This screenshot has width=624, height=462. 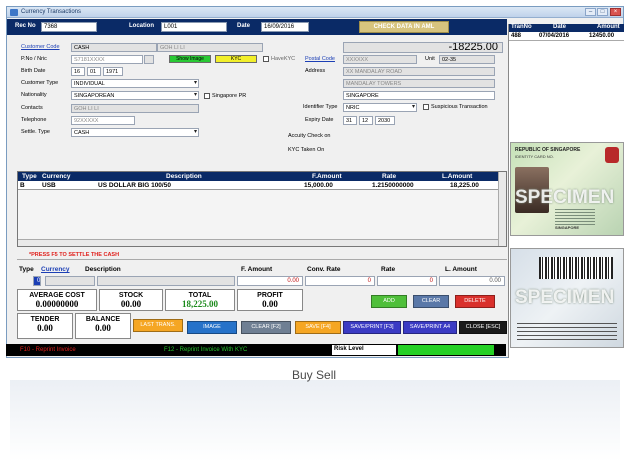 What do you see at coordinates (34, 120) in the screenshot?
I see `telephone-label: Telephone` at bounding box center [34, 120].